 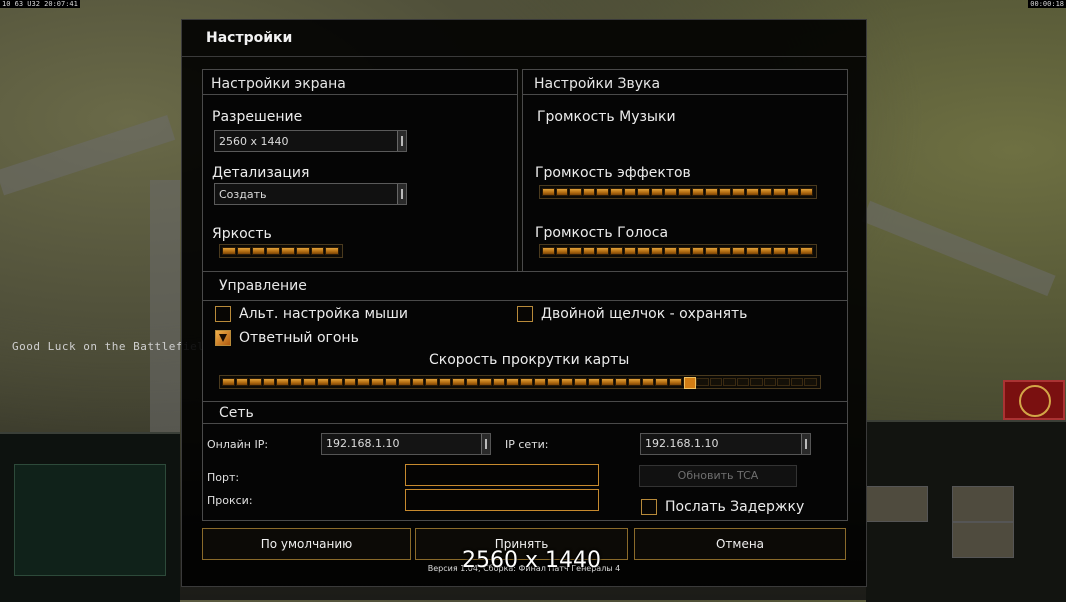 What do you see at coordinates (310, 194) in the screenshot?
I see `detail-dropdown: Создать` at bounding box center [310, 194].